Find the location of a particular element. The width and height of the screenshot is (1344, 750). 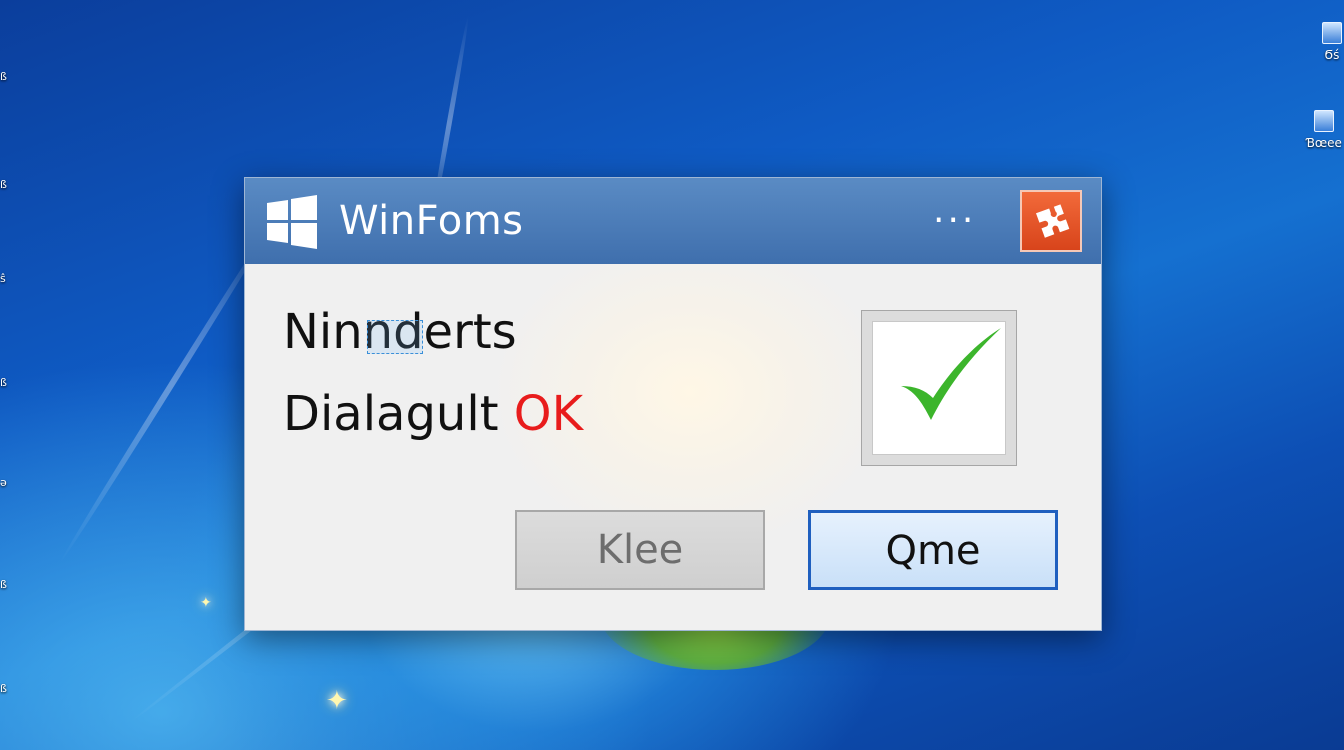

dialog-titlebar: WinFoms ··· is located at coordinates (673, 221).